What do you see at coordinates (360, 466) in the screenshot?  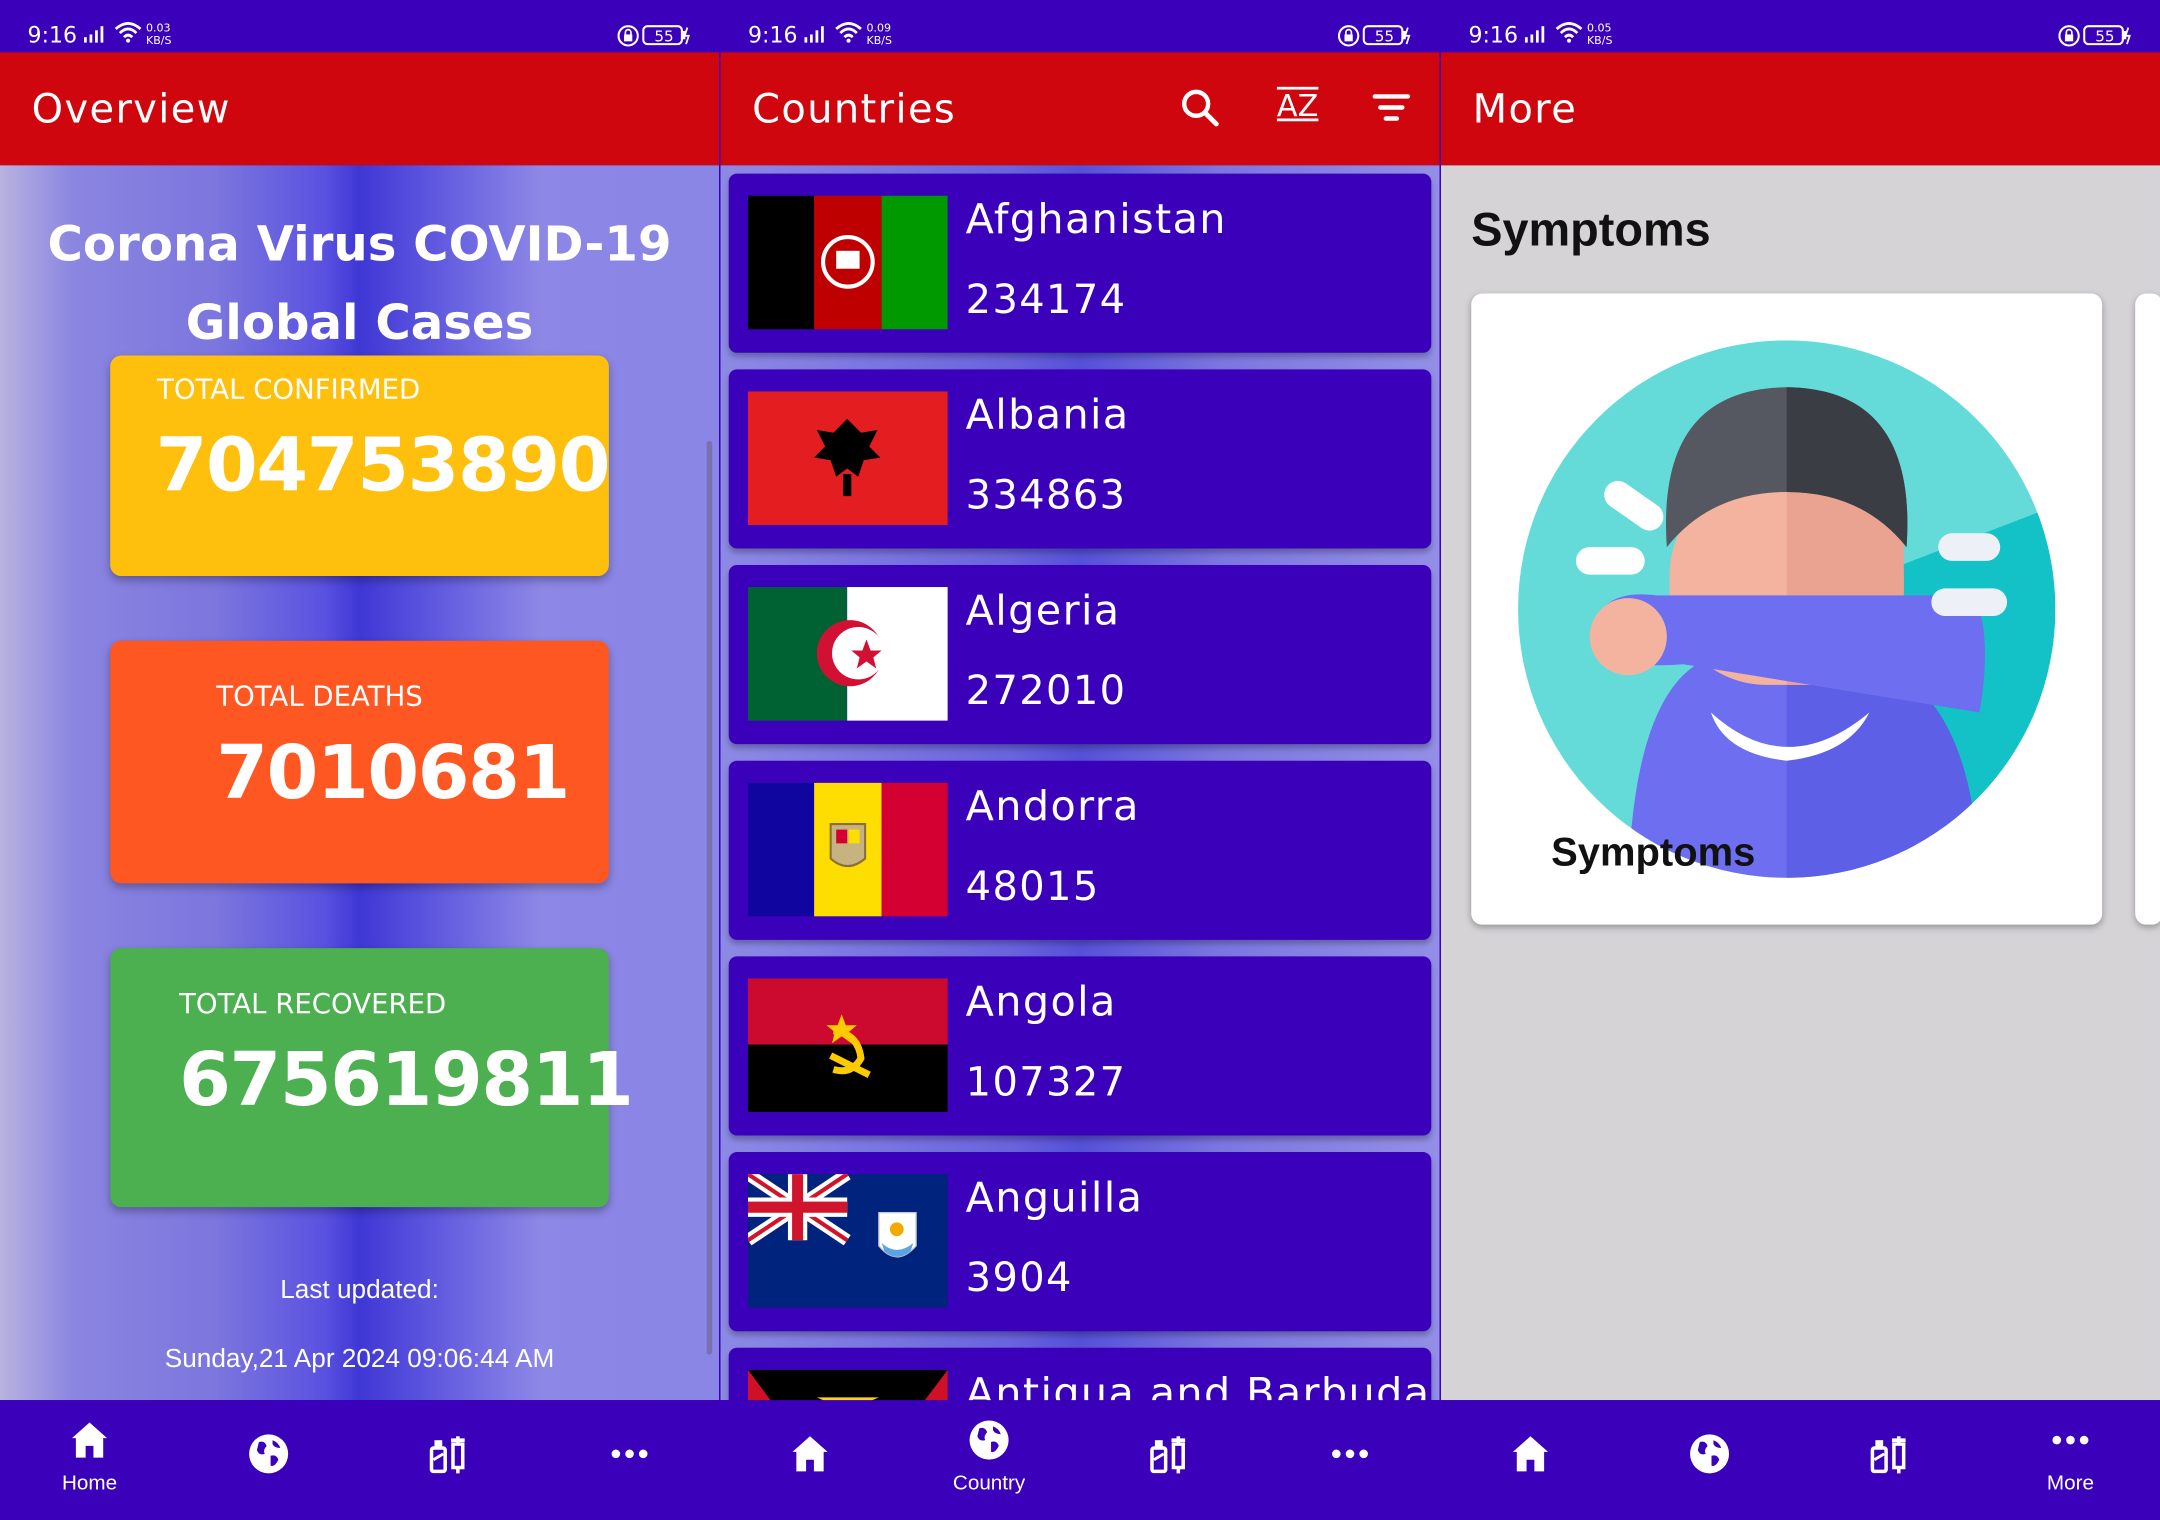 I see `total-confirmed-card: TOTAL CONFIRMED 704753890` at bounding box center [360, 466].